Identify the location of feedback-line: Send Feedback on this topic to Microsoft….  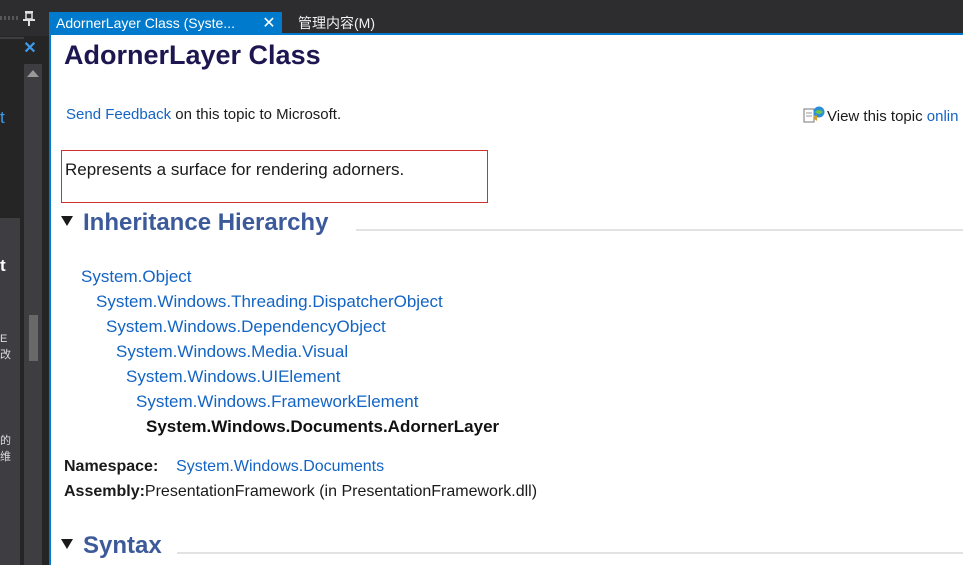
(203, 114).